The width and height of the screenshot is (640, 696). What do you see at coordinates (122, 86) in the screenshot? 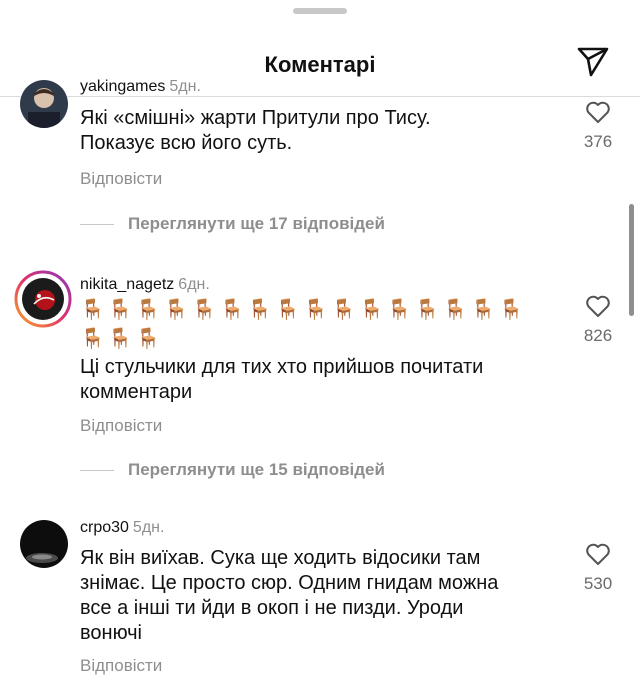
I see `comment-username: yakingames` at bounding box center [122, 86].